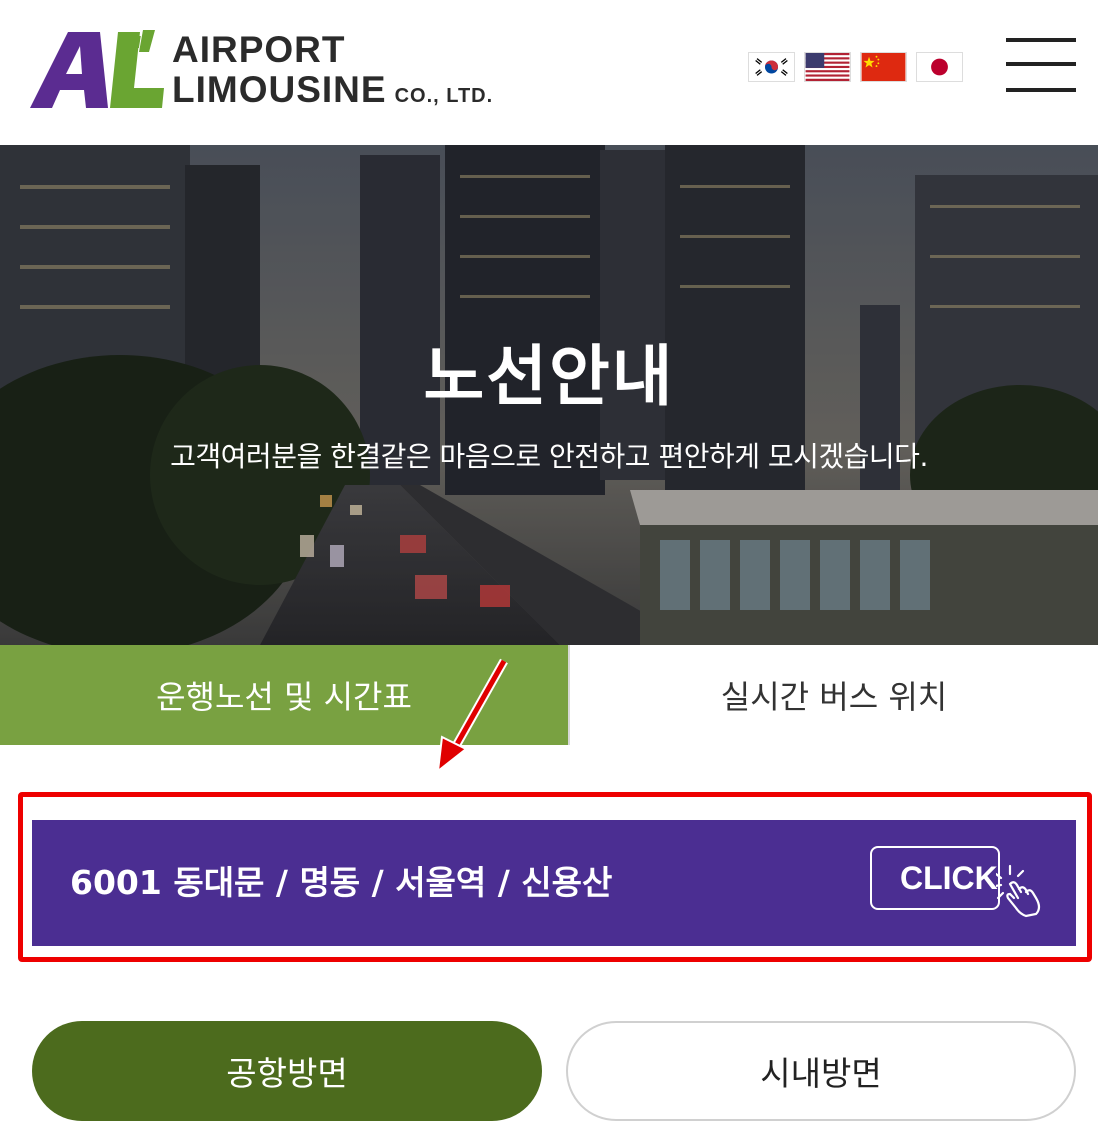 This screenshot has width=1098, height=1132. I want to click on annotation-arrow-icon, so click(472, 716).